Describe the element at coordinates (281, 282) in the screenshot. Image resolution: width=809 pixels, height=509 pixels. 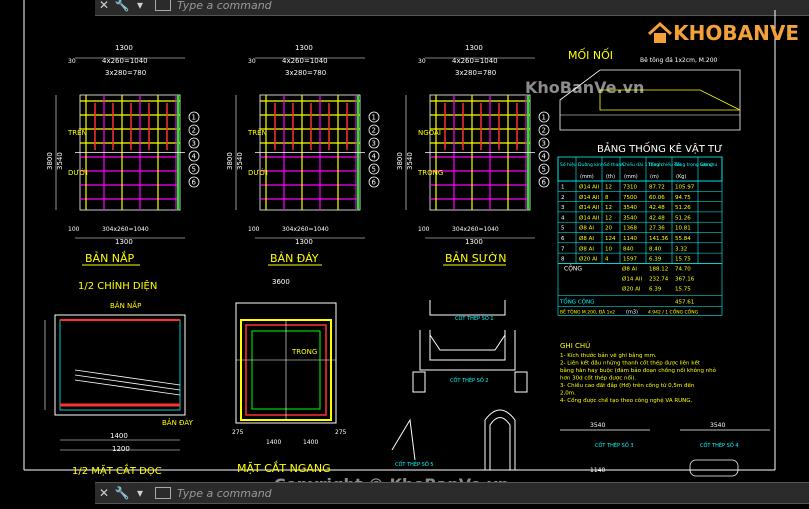
I see `dim-3600-ngang: 3600` at that location.